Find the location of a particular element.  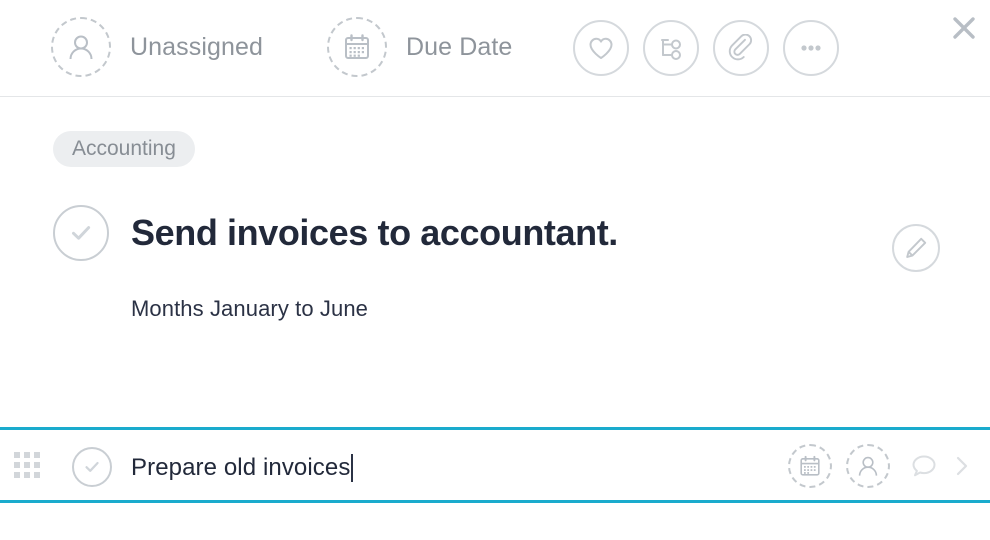

favorite-button is located at coordinates (601, 48).